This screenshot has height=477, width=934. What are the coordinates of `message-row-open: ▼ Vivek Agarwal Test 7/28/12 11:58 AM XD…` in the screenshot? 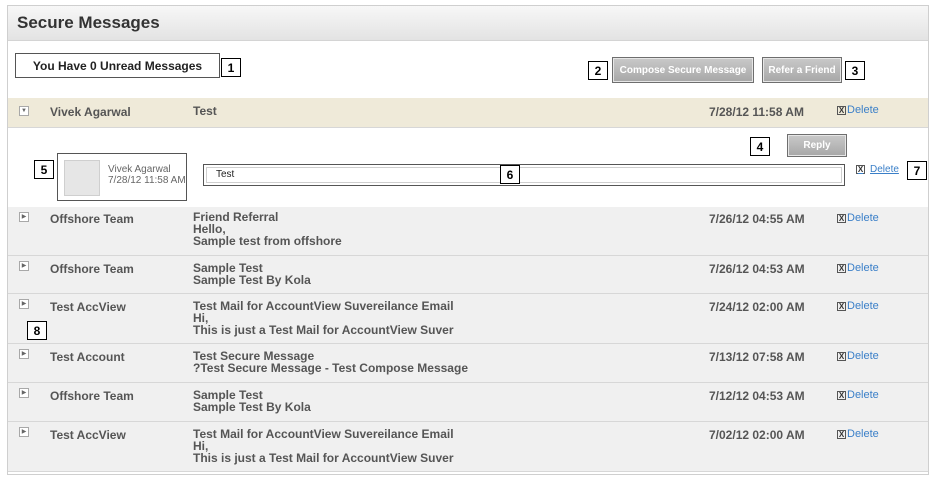 It's located at (468, 113).